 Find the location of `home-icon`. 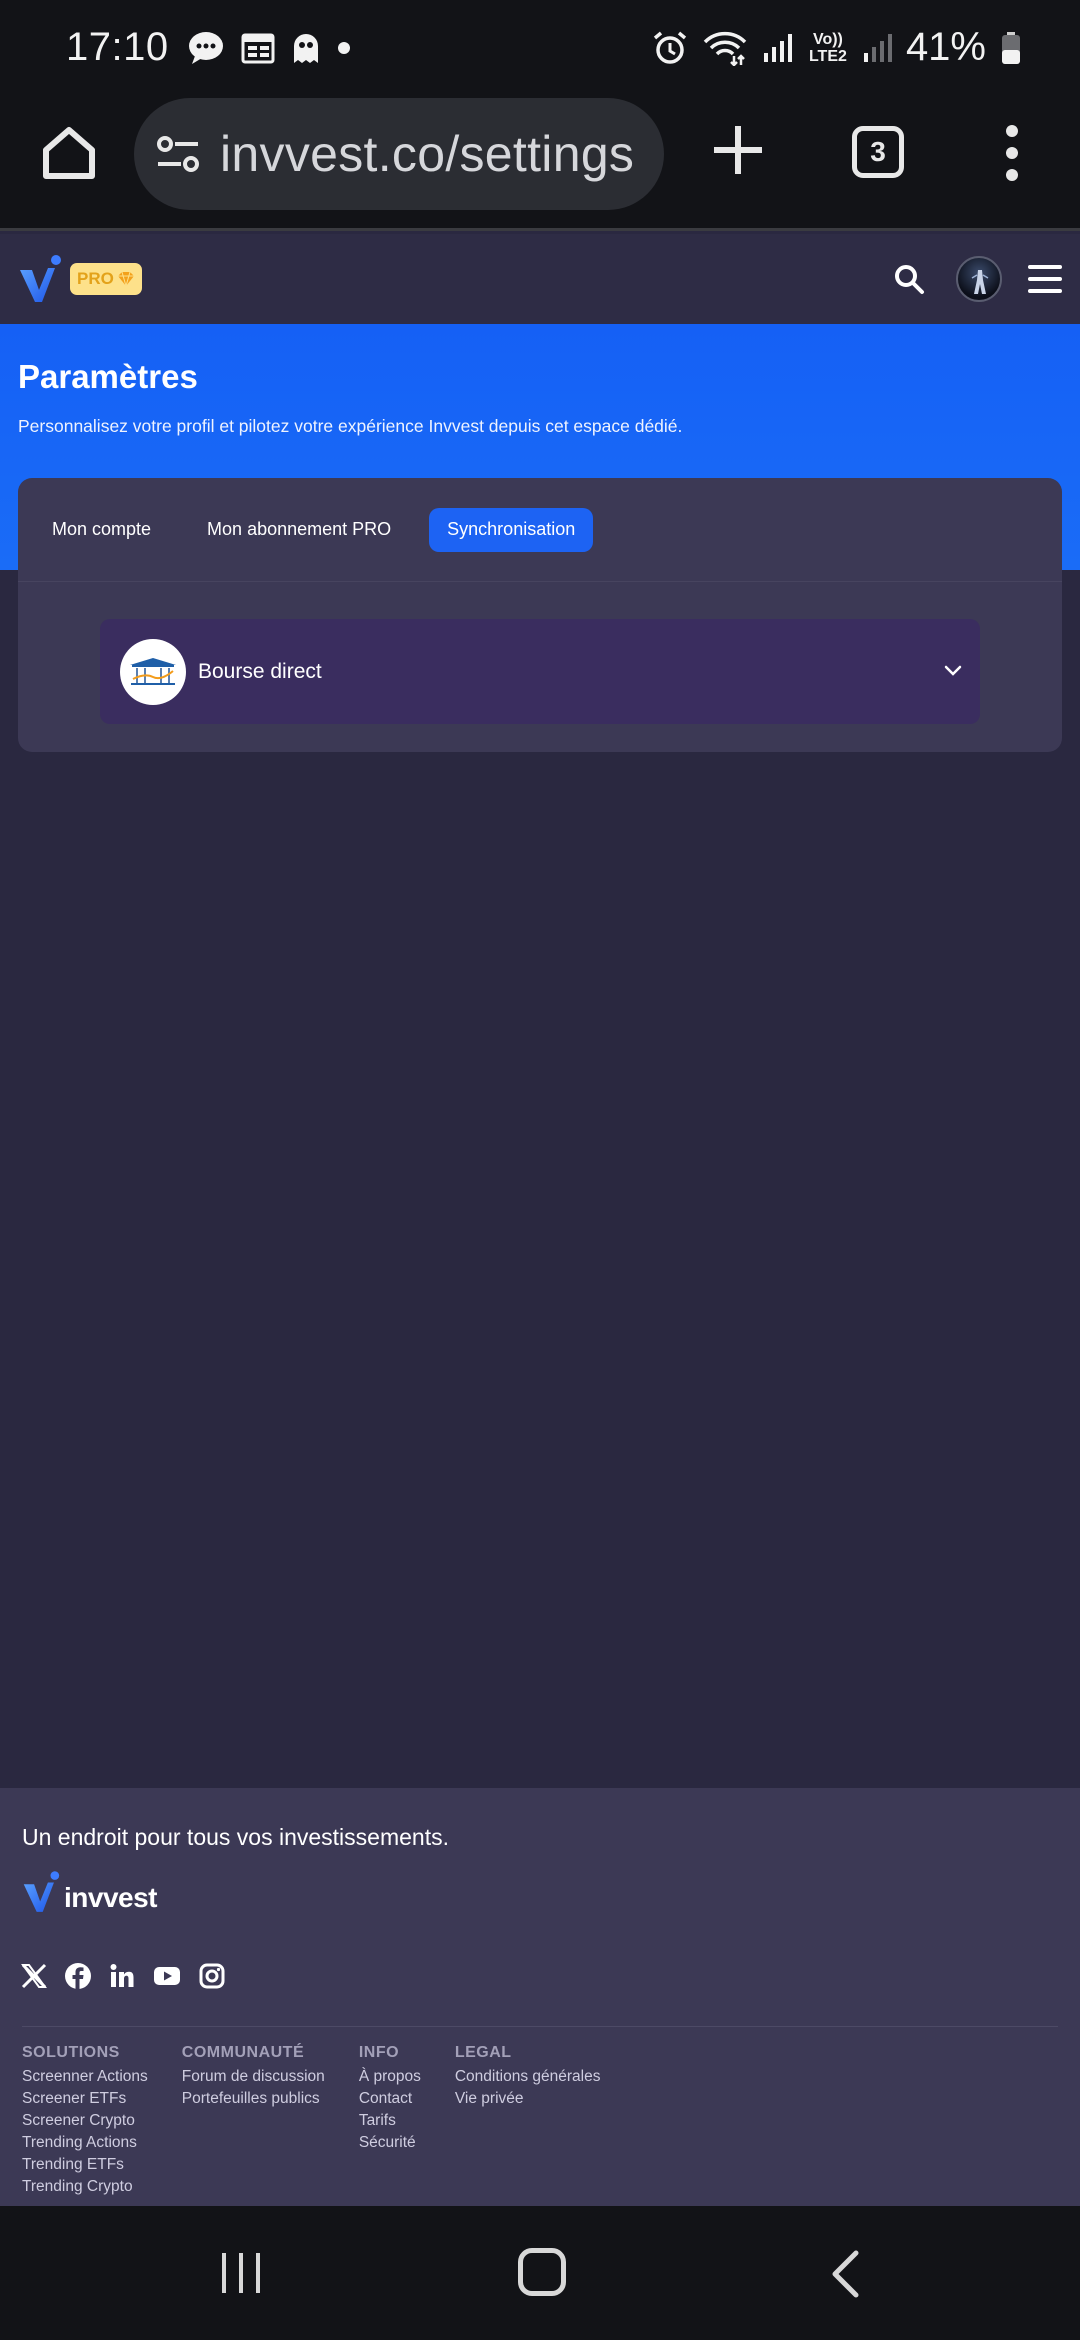

home-icon is located at coordinates (69, 153).